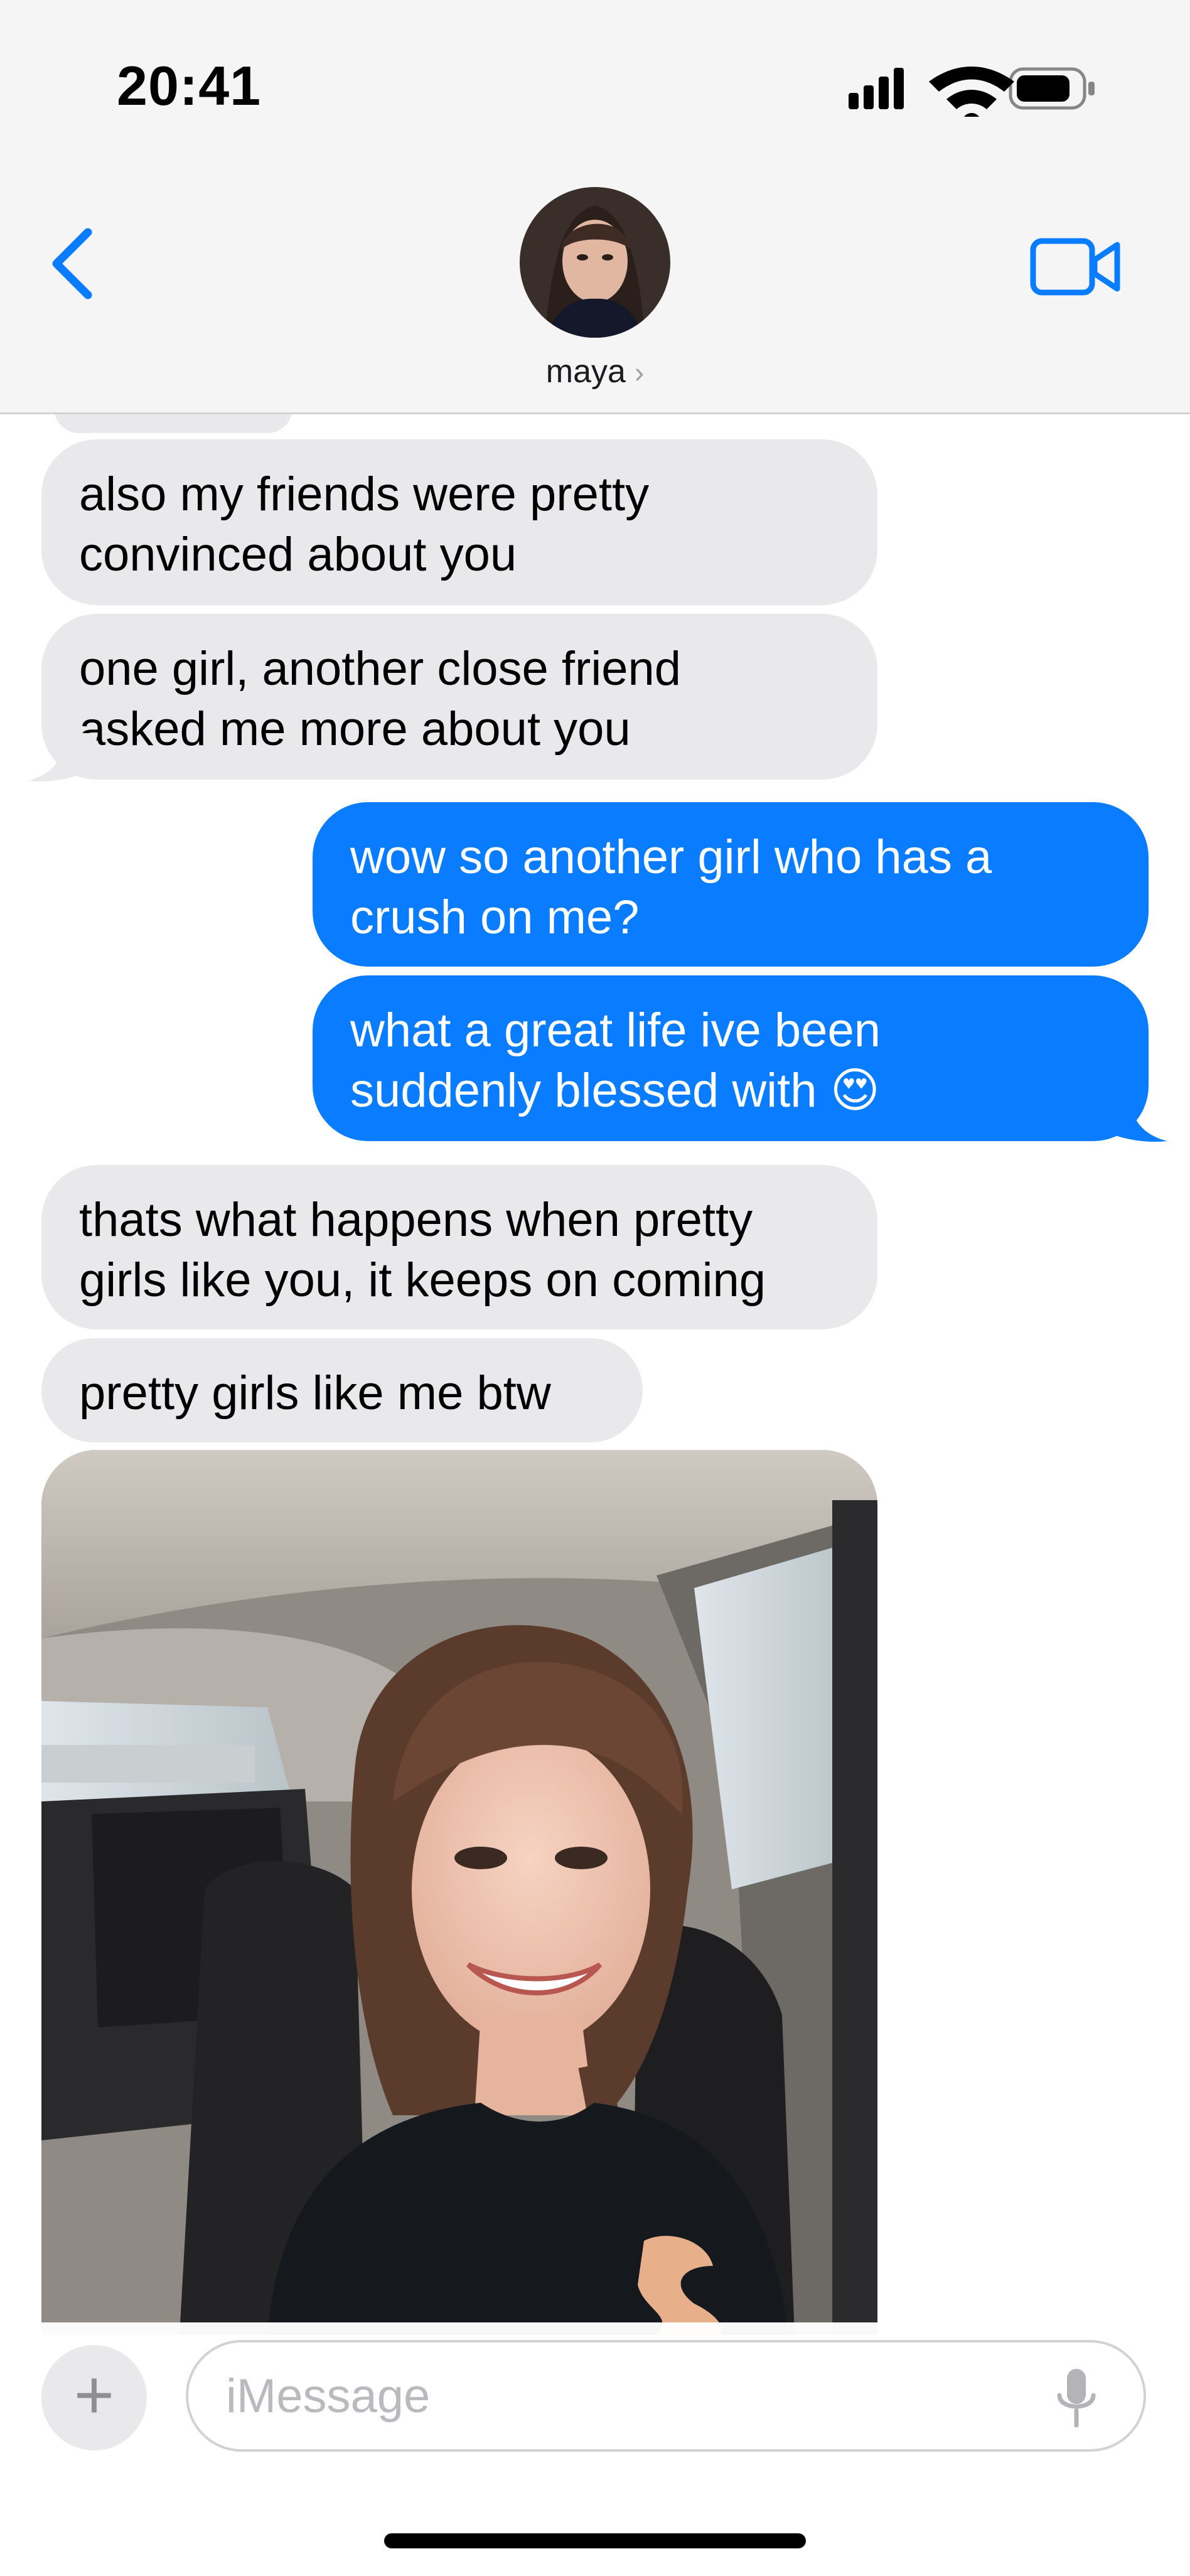  What do you see at coordinates (1076, 266) in the screenshot?
I see `video-call-icon` at bounding box center [1076, 266].